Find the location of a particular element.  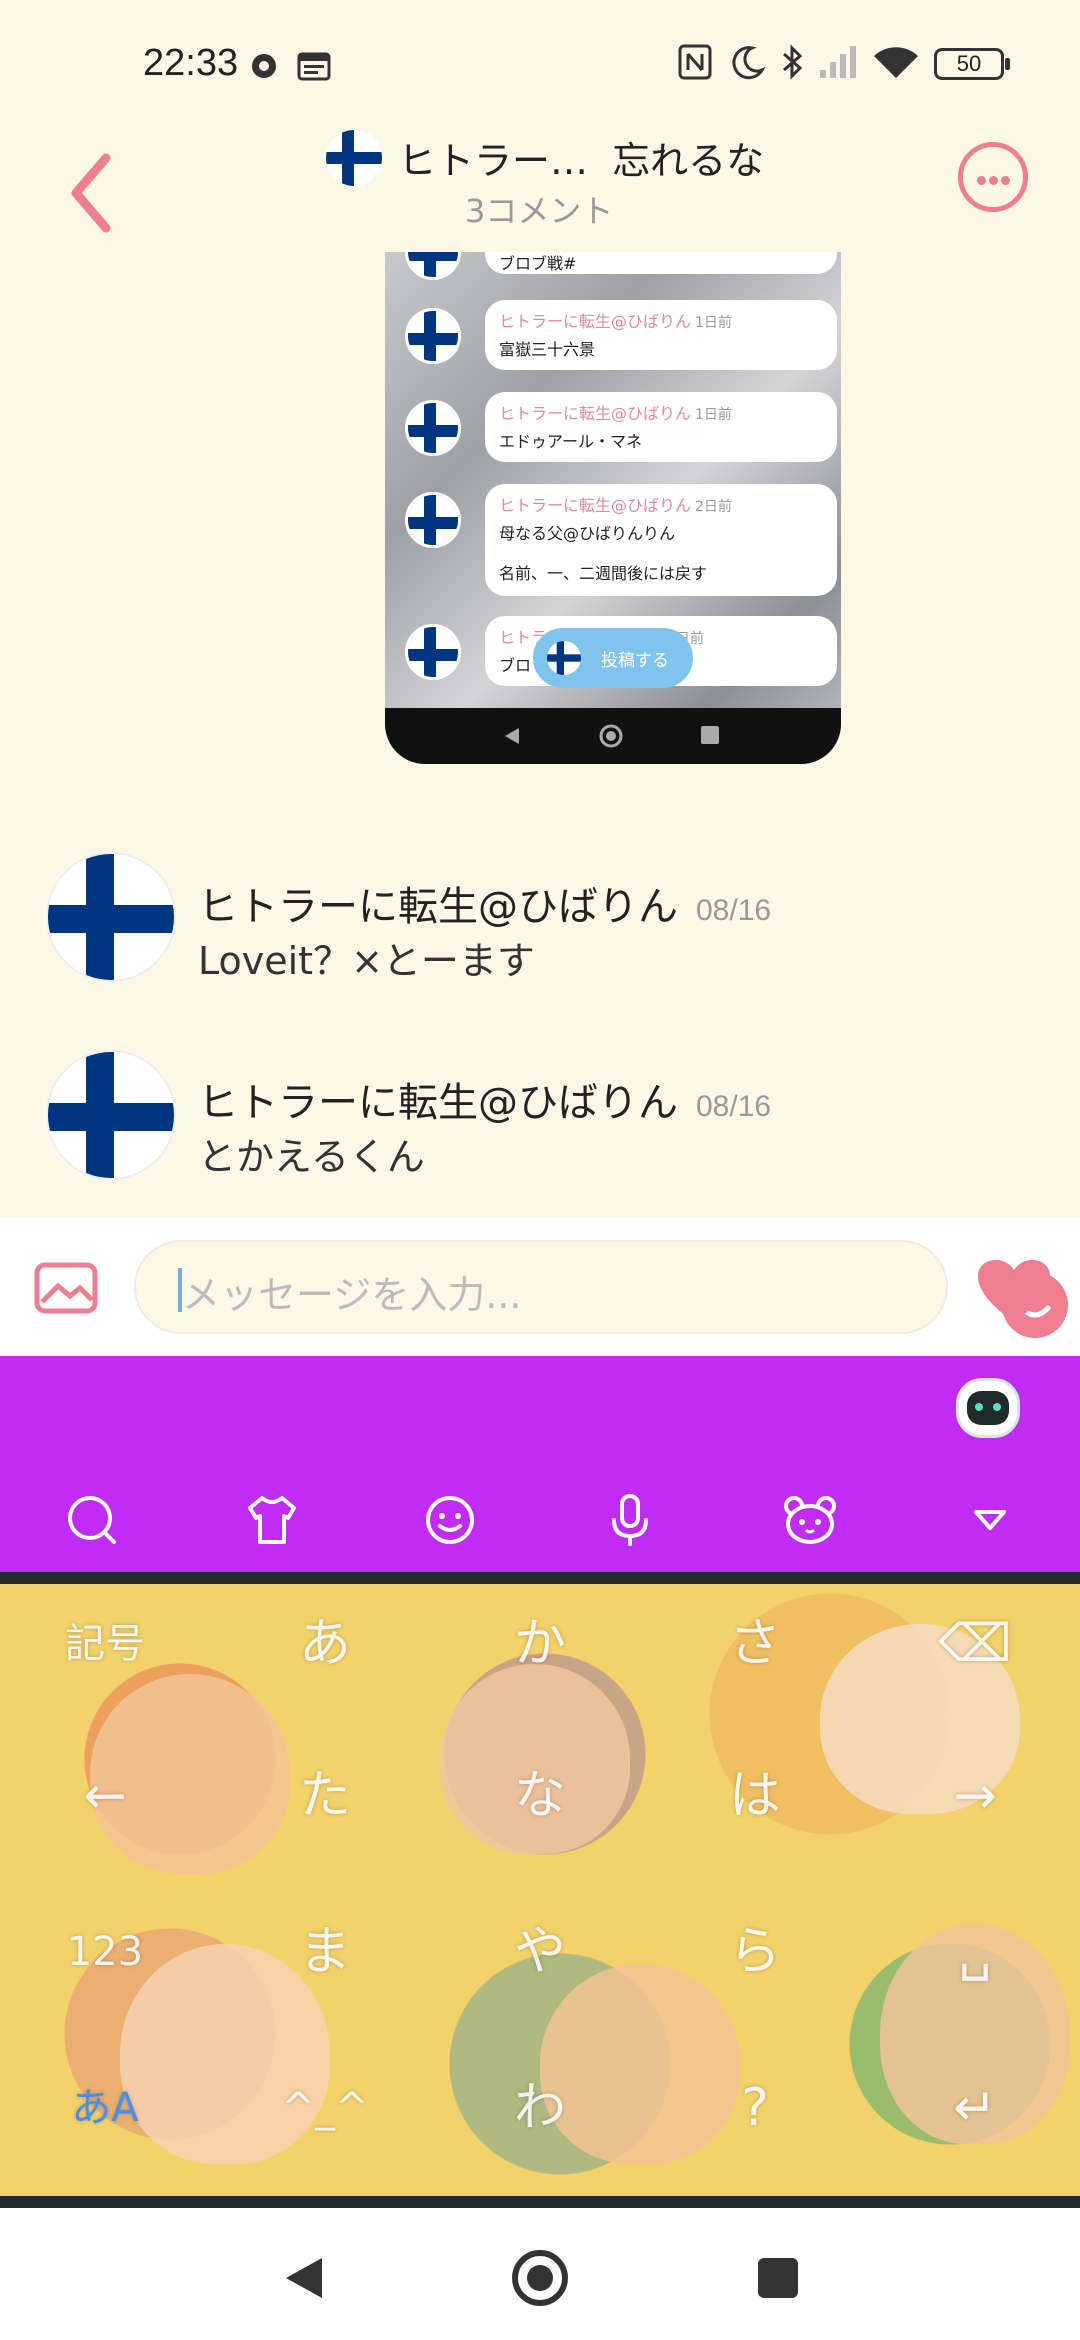

bear-icon is located at coordinates (810, 1520).